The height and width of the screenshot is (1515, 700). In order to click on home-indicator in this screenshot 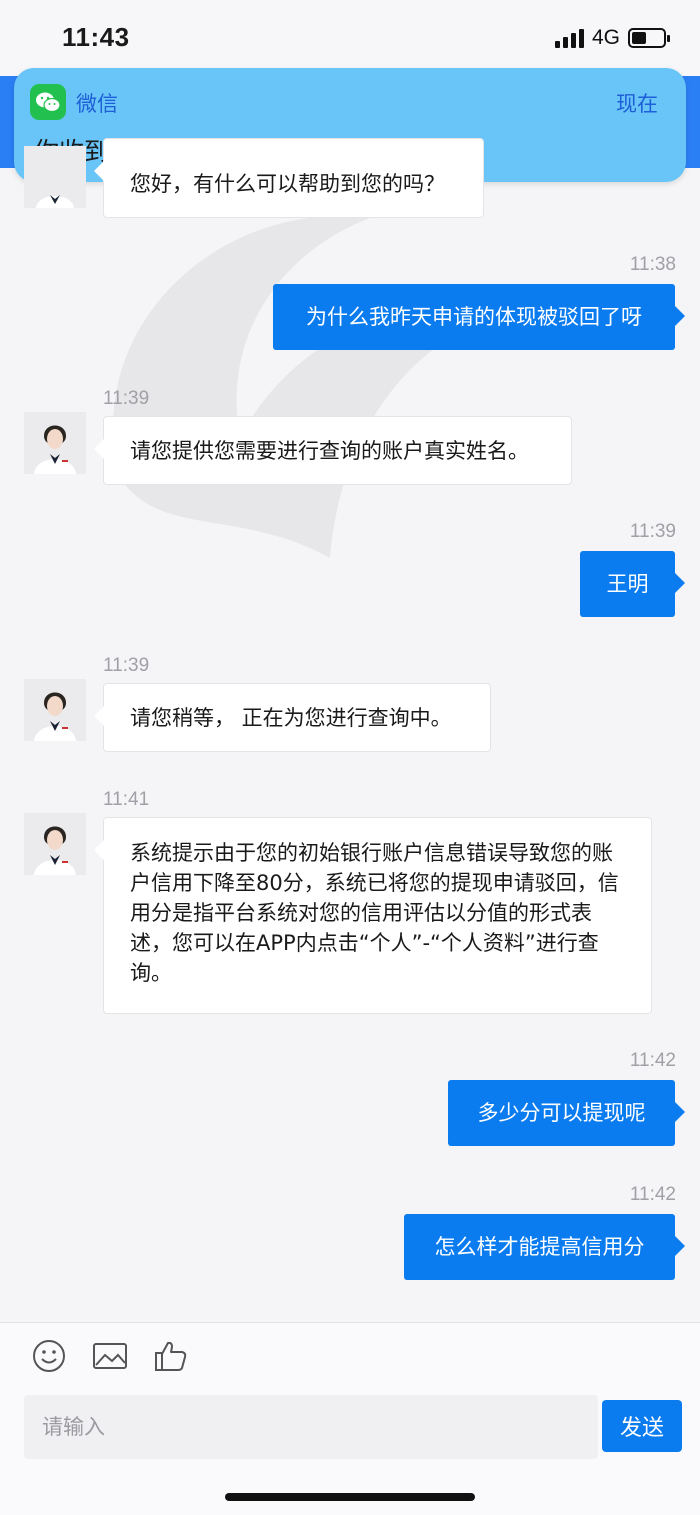, I will do `click(350, 1497)`.